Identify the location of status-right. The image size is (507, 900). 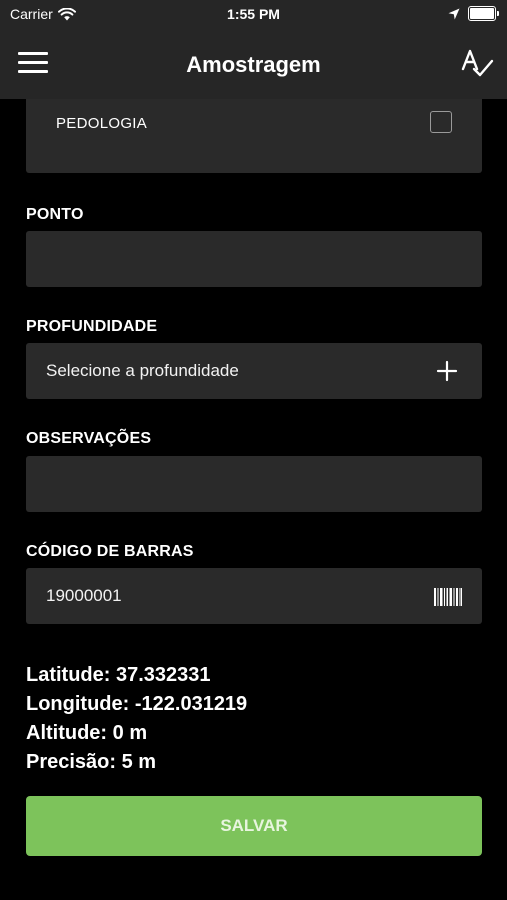
(473, 13).